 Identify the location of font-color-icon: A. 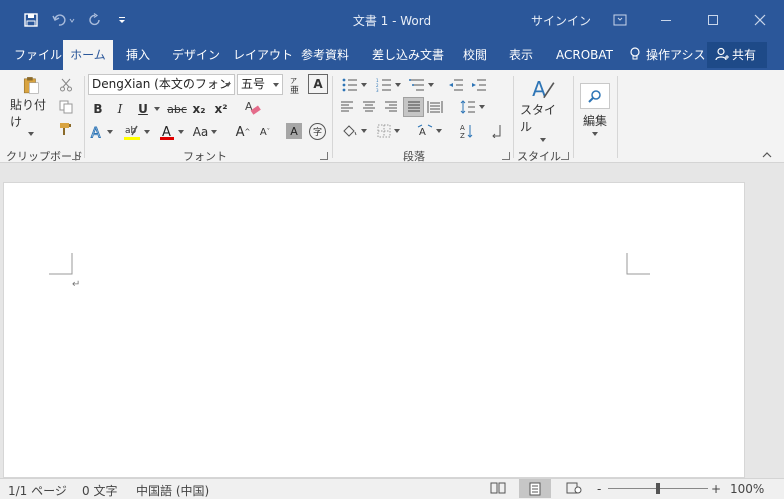
(171, 132).